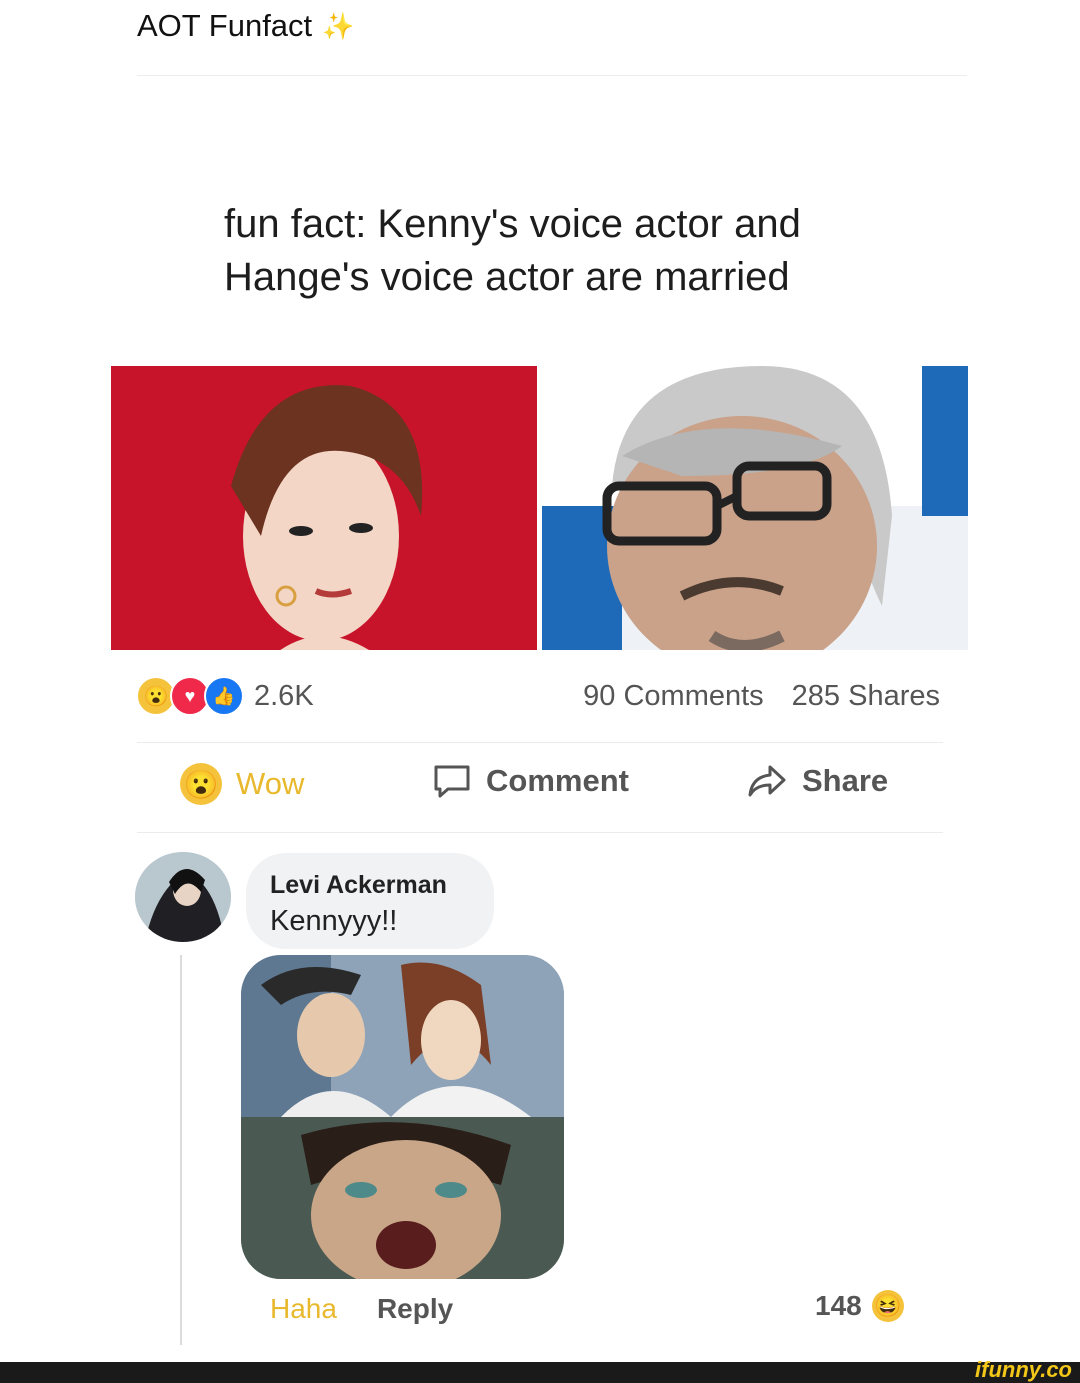 This screenshot has height=1383, width=1080. What do you see at coordinates (225, 25) in the screenshot?
I see `header-title: AOT Funfact` at bounding box center [225, 25].